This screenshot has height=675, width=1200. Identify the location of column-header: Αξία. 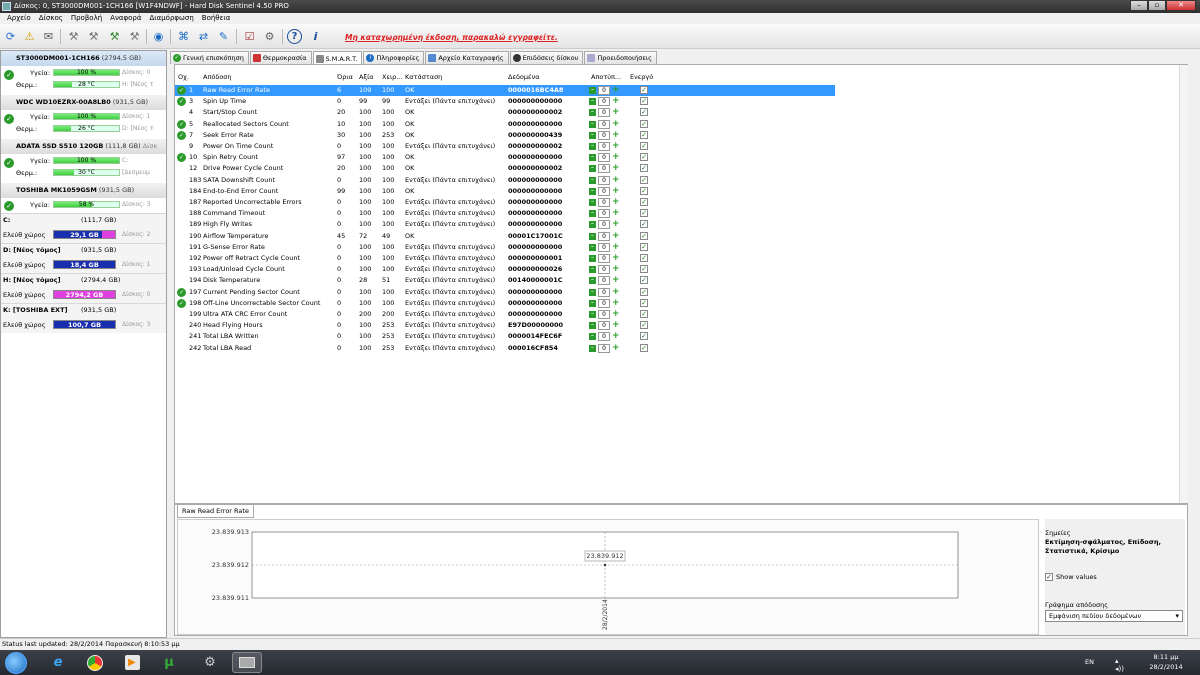
(366, 77).